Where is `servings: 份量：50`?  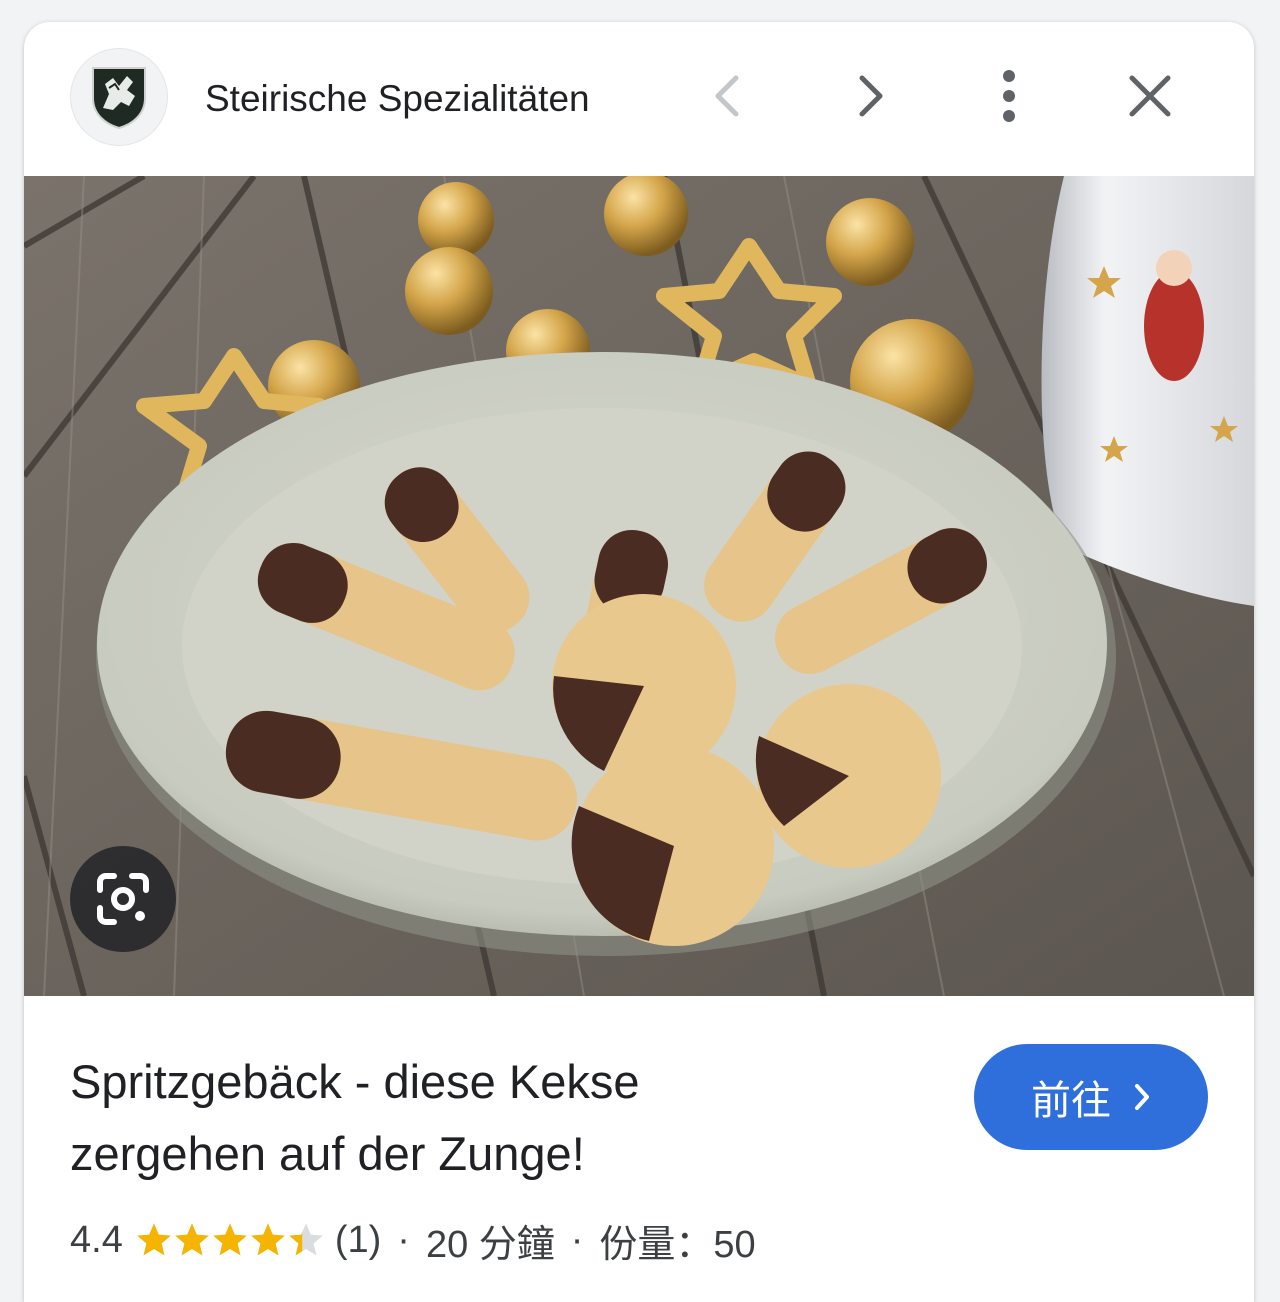
servings: 份量：50 is located at coordinates (677, 1244).